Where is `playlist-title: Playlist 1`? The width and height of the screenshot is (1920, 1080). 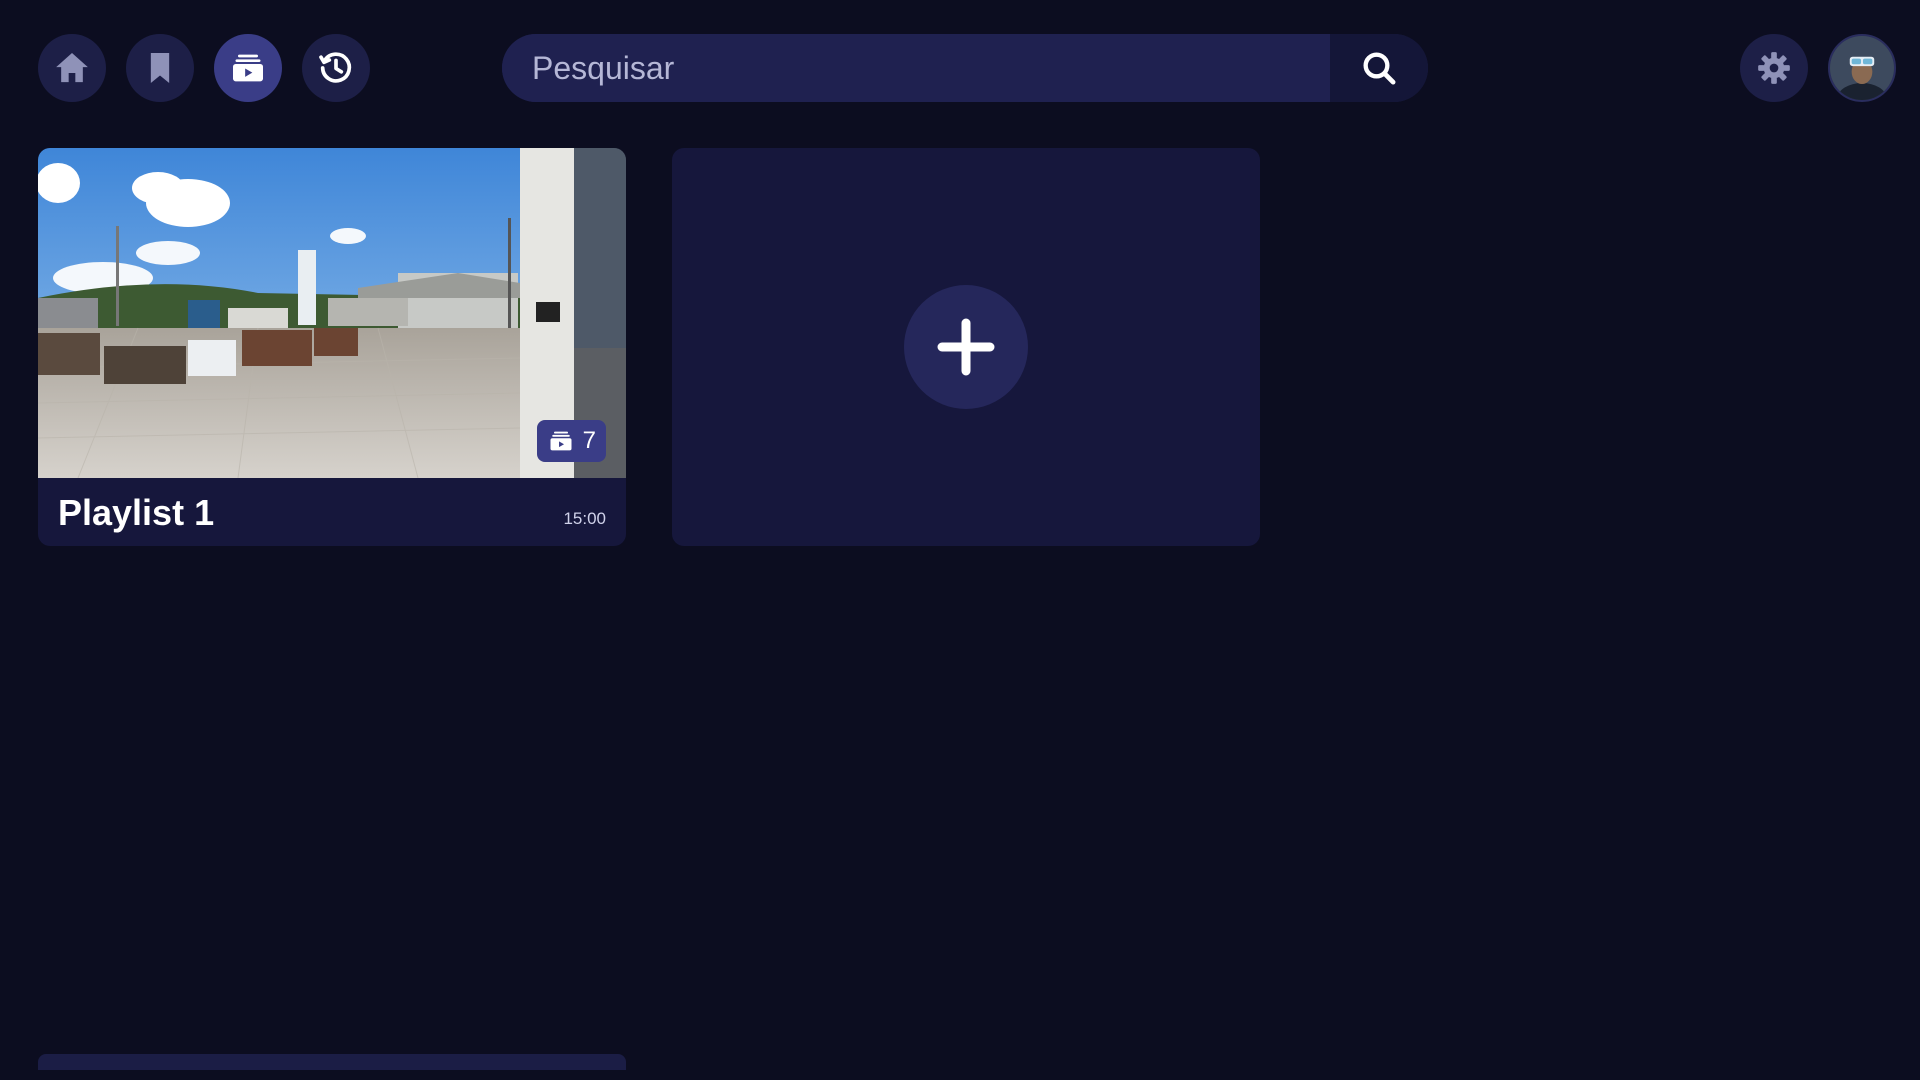
playlist-title: Playlist 1 is located at coordinates (136, 512).